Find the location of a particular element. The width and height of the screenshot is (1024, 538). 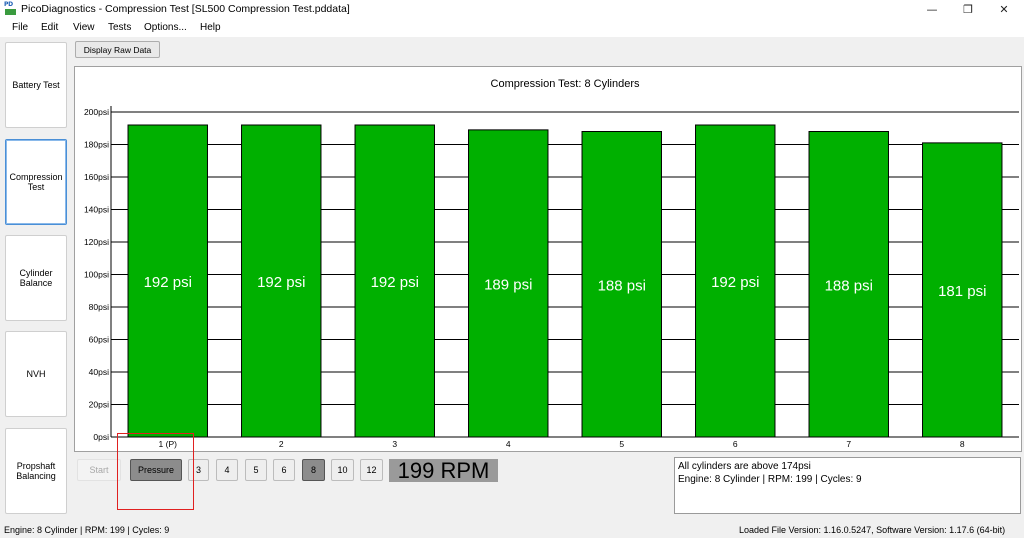

app-icon-block is located at coordinates (10, 12).